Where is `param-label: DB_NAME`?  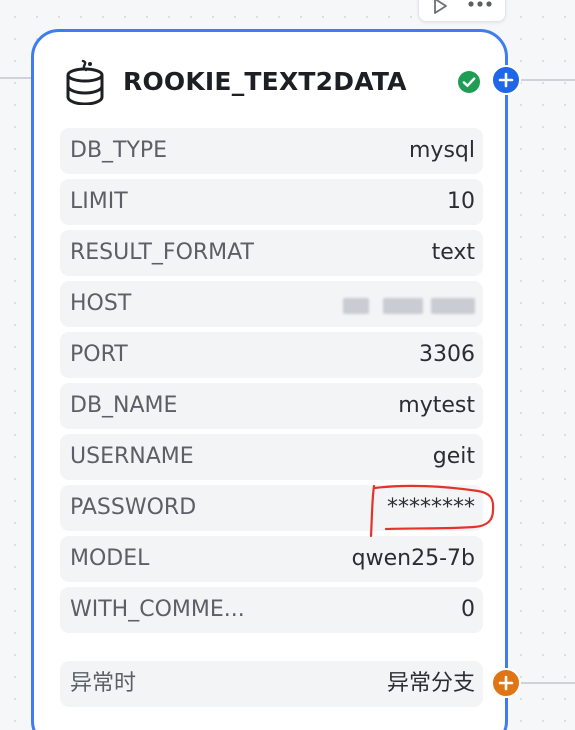
param-label: DB_NAME is located at coordinates (124, 405).